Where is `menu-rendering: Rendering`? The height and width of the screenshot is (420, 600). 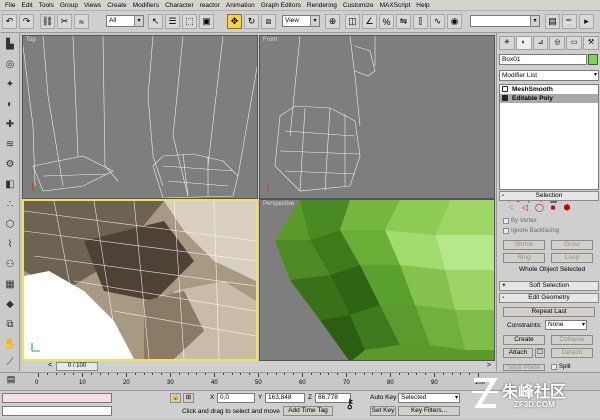
menu-rendering: Rendering is located at coordinates (322, 5).